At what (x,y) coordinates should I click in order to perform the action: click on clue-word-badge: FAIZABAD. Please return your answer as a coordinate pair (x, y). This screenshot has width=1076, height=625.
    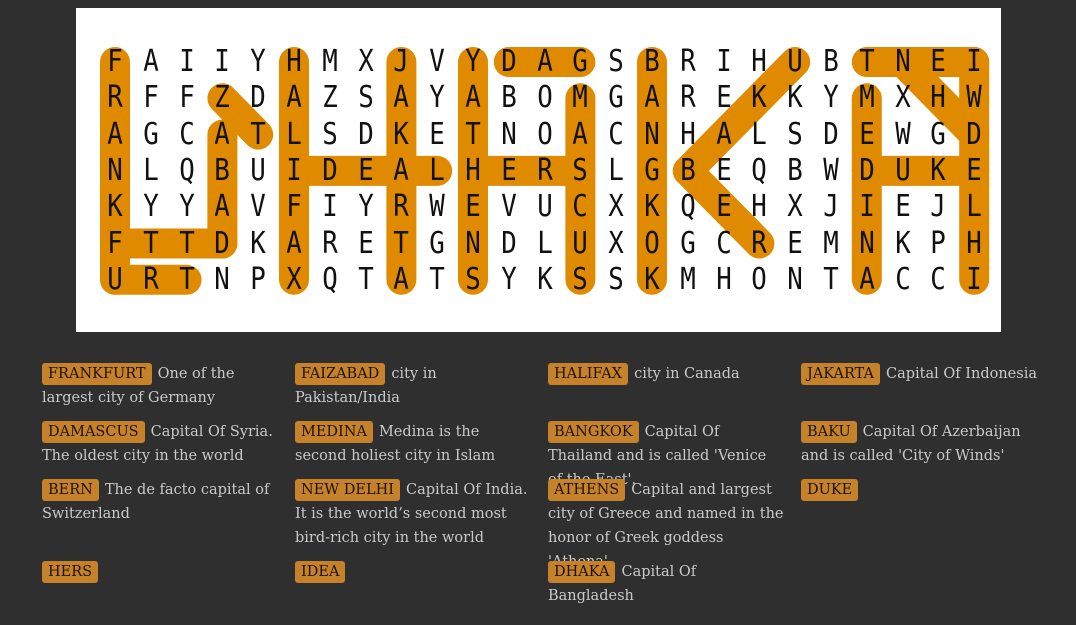
    Looking at the image, I should click on (340, 374).